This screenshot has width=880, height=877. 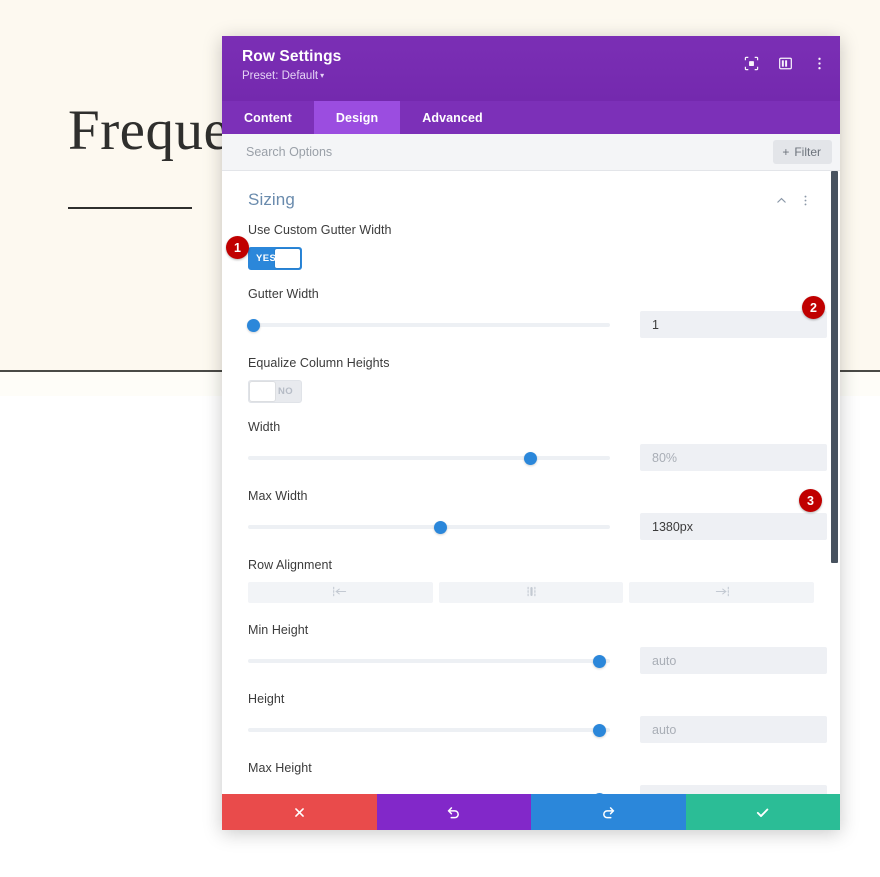 I want to click on align-left-icon, so click(x=340, y=593).